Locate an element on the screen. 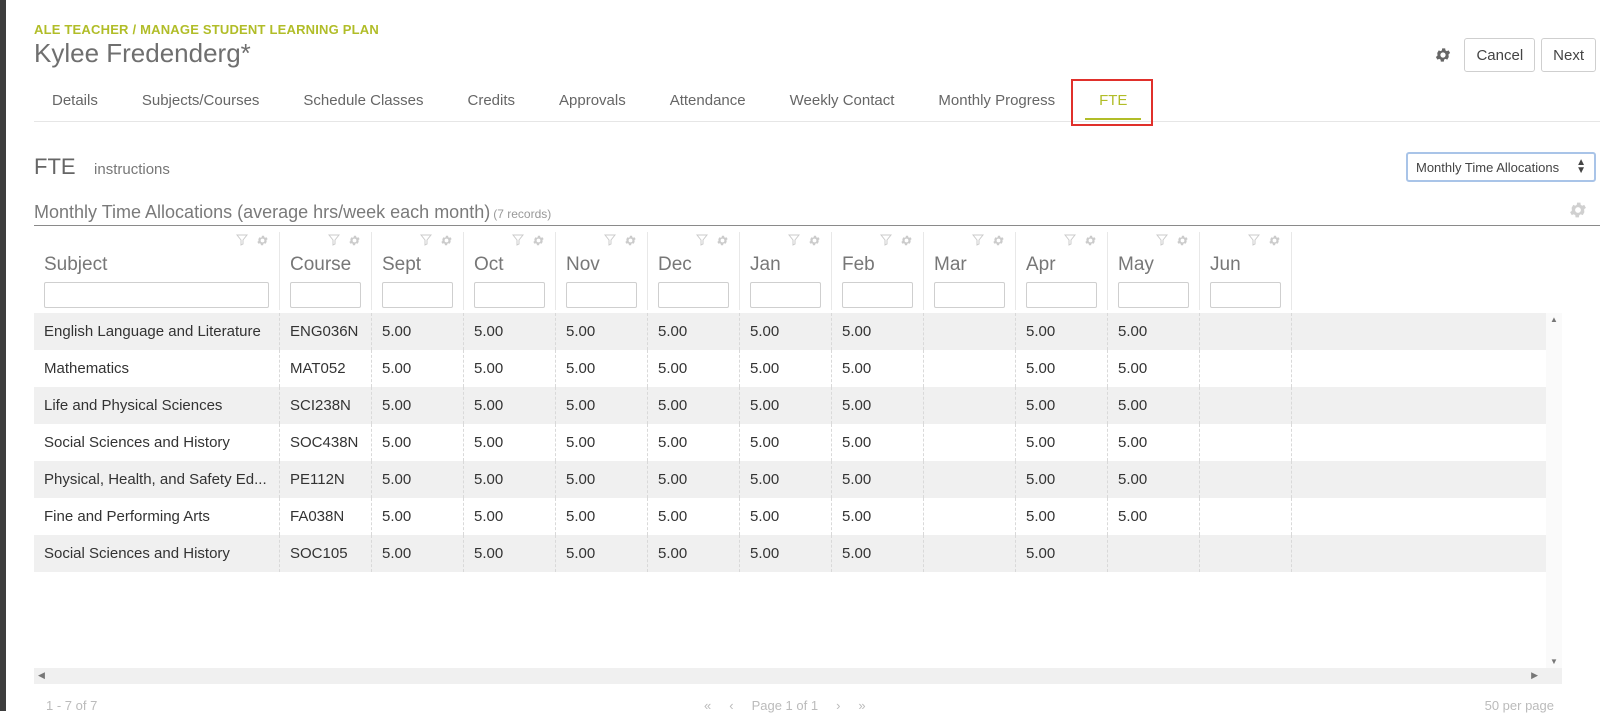 The width and height of the screenshot is (1600, 713). select-arrows-icon: ▲ ▼ is located at coordinates (1581, 166).